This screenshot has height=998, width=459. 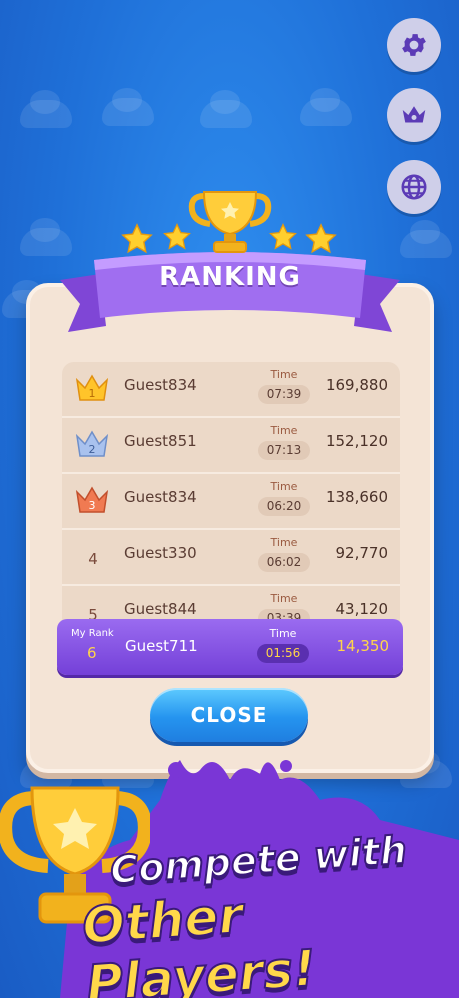 What do you see at coordinates (92, 633) in the screenshot?
I see `my-rank-label: My Rank` at bounding box center [92, 633].